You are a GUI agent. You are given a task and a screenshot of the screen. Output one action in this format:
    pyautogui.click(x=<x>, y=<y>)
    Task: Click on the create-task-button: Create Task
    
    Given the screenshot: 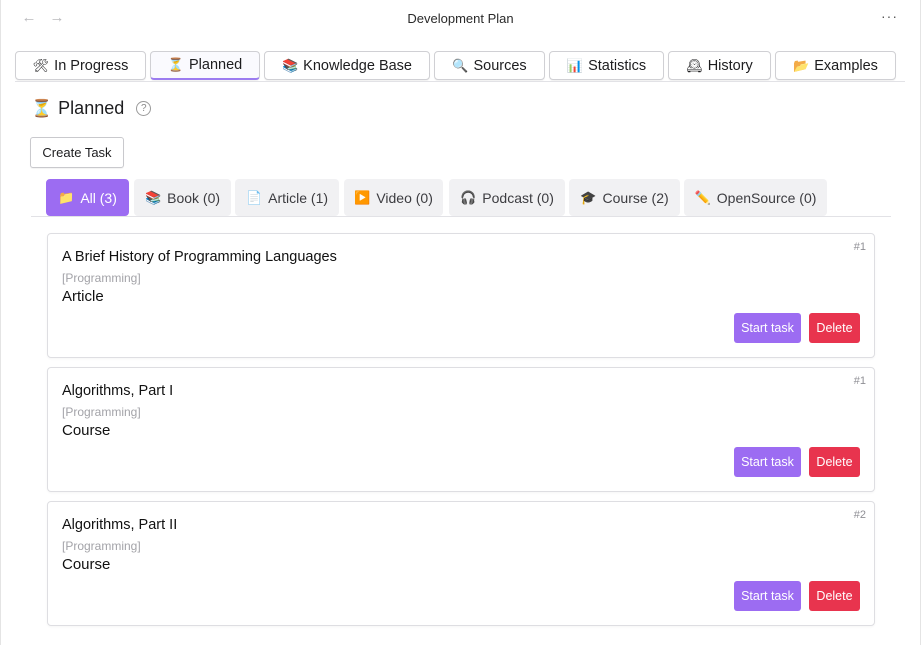 What is the action you would take?
    pyautogui.click(x=77, y=152)
    